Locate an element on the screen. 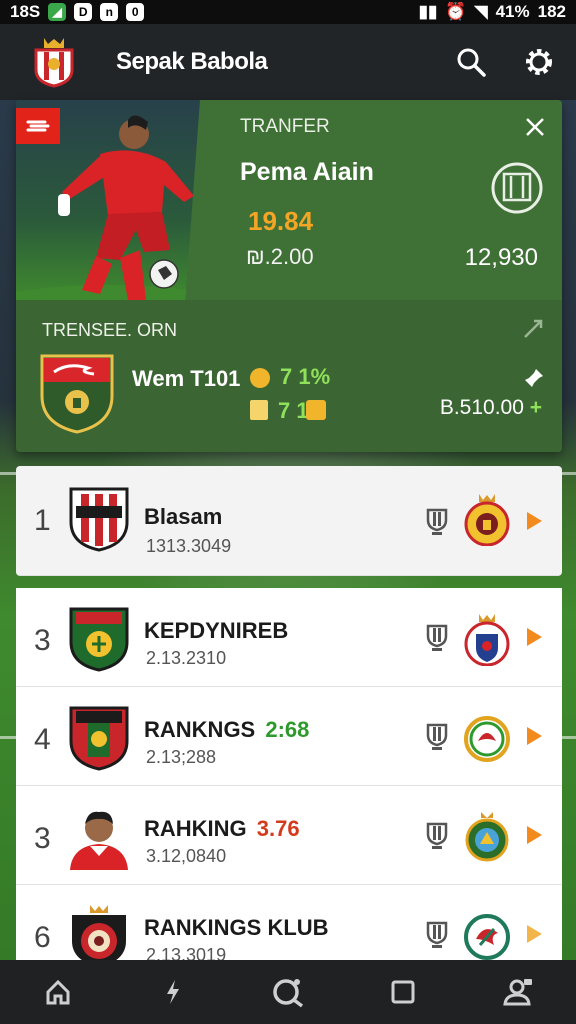  transfer-fee-value: B.510.00 is located at coordinates (481, 407).